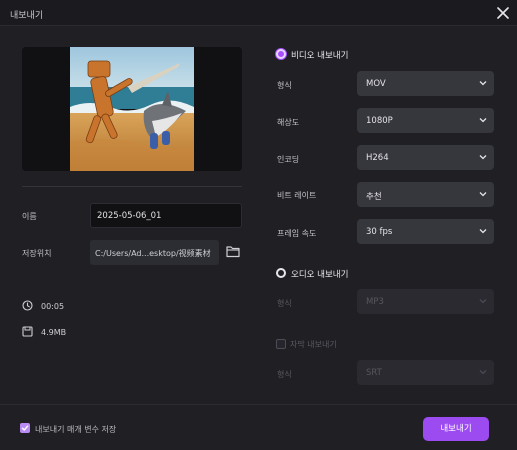 Image resolution: width=517 pixels, height=450 pixels. I want to click on save-params-checkbox, so click(25, 428).